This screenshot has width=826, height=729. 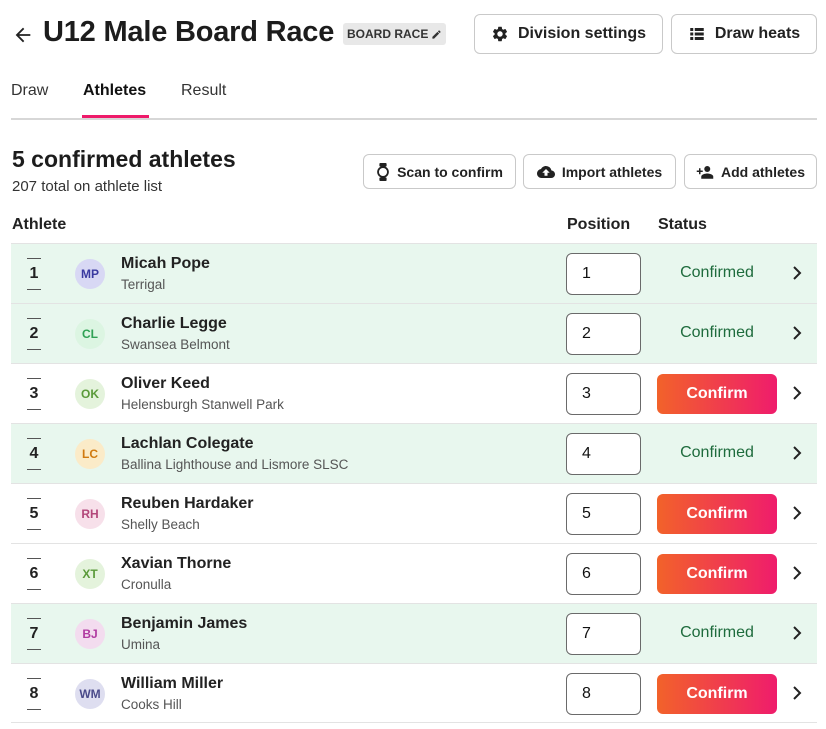 I want to click on draw-heats-button: Draw heats, so click(x=744, y=34).